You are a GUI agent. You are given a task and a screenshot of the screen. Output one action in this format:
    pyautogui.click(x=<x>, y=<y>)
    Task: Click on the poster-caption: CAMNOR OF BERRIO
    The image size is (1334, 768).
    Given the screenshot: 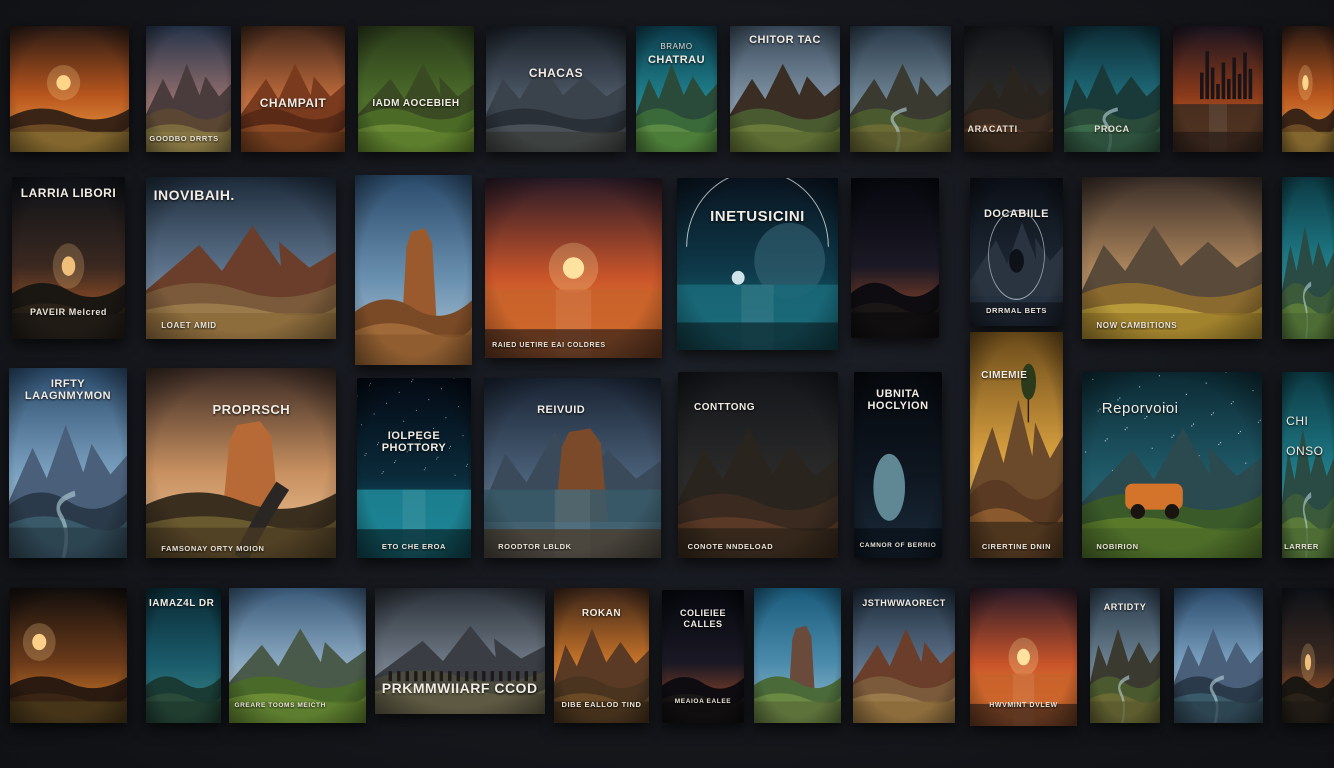 What is the action you would take?
    pyautogui.click(x=898, y=545)
    